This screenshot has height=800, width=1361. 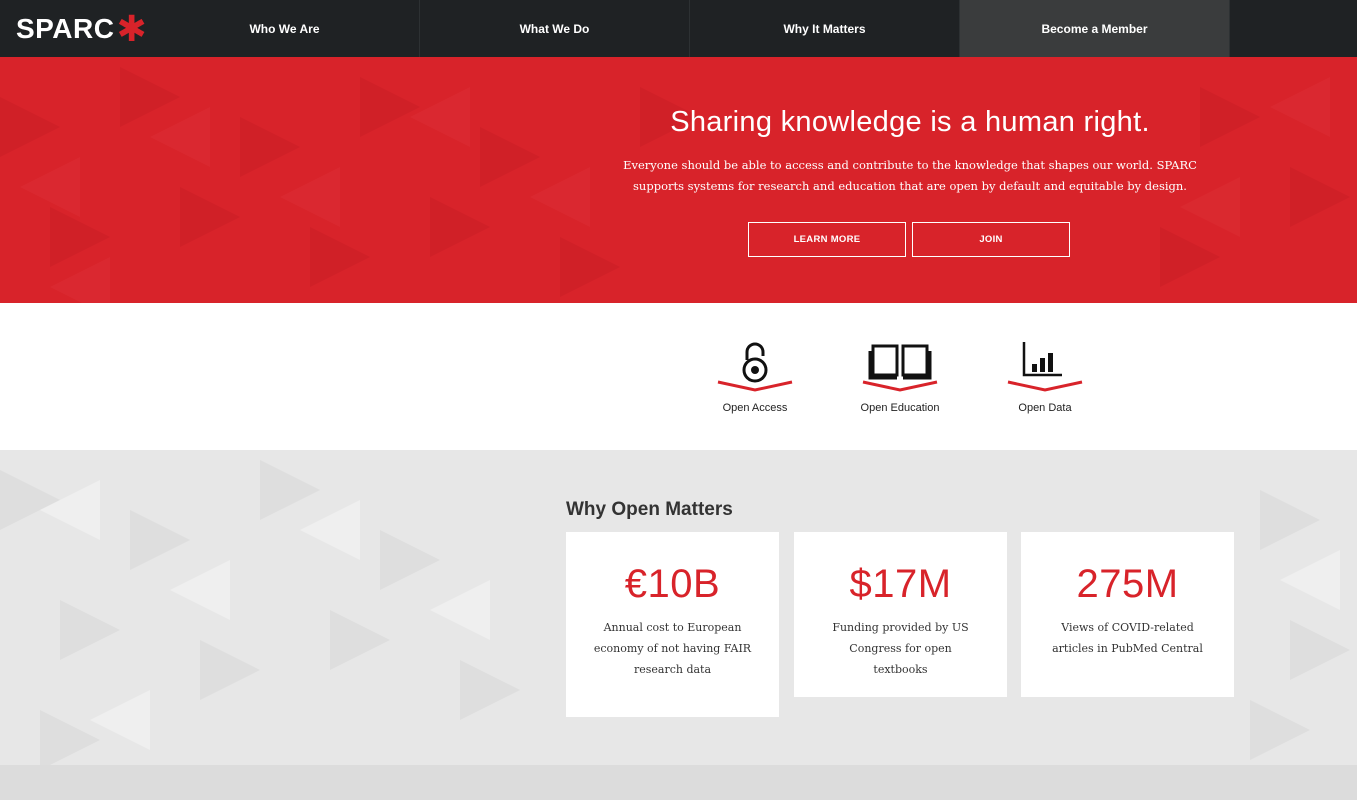 What do you see at coordinates (910, 239) in the screenshot?
I see `hero-buttons: LEARN MORE JOIN` at bounding box center [910, 239].